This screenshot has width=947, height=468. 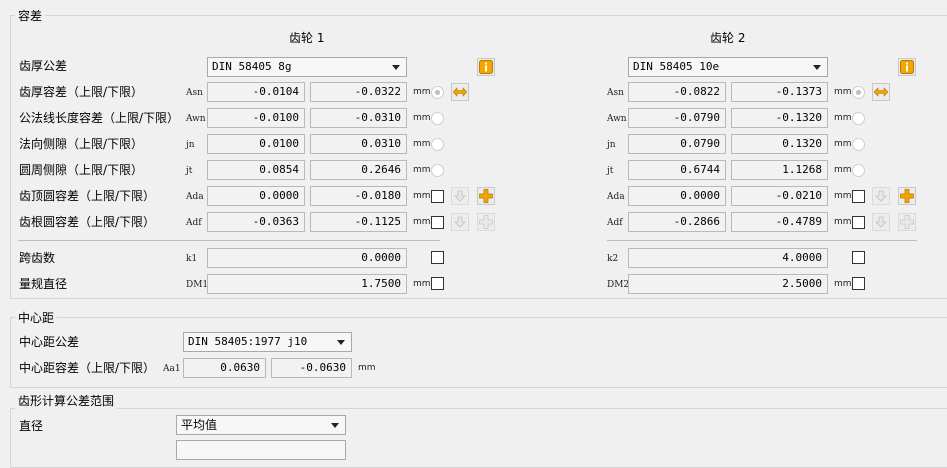 I want to click on gear1-lower-field: -0.0180, so click(x=358, y=196).